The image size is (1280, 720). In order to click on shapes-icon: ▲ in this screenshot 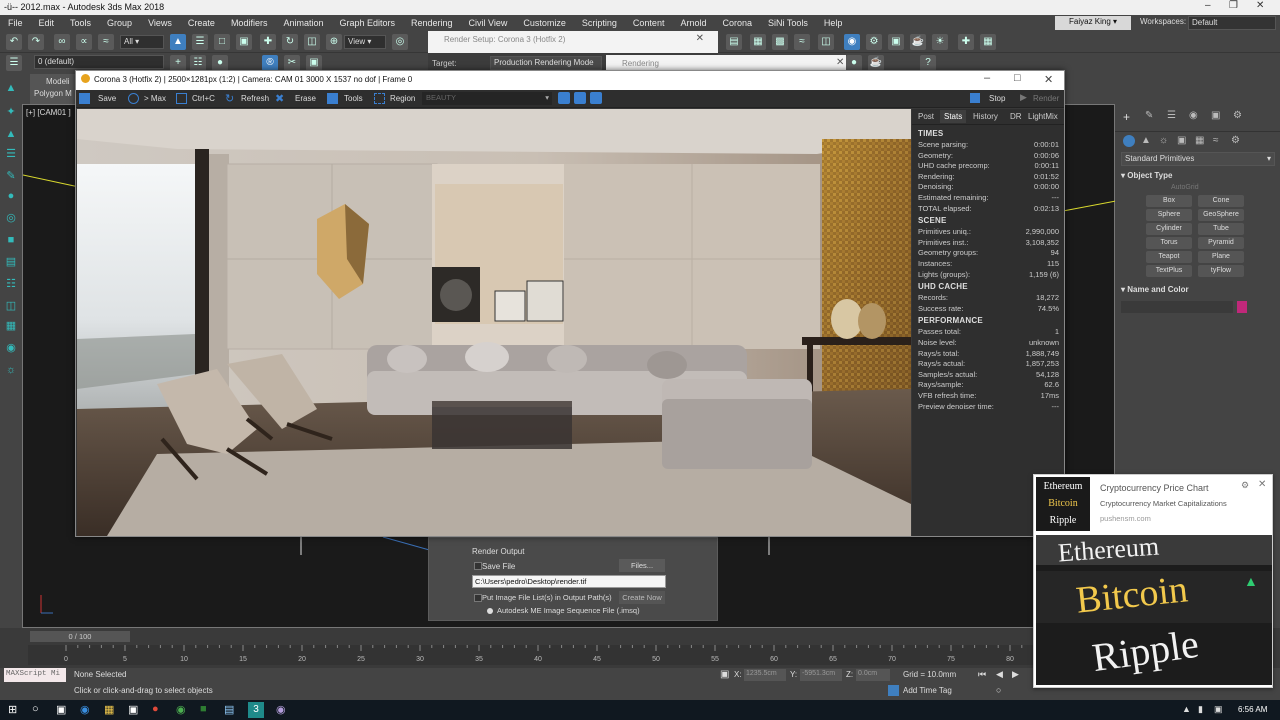, I will do `click(1146, 140)`.